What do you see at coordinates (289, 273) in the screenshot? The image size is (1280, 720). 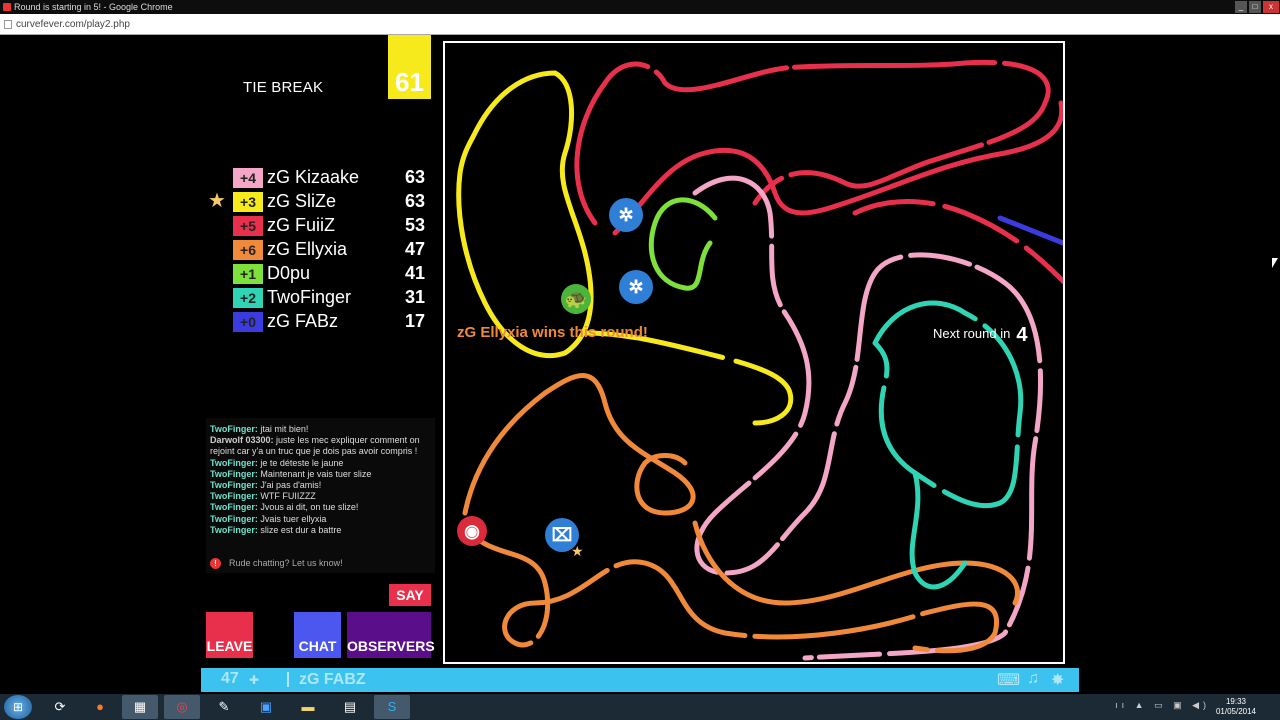 I see `player-name: D0pu` at bounding box center [289, 273].